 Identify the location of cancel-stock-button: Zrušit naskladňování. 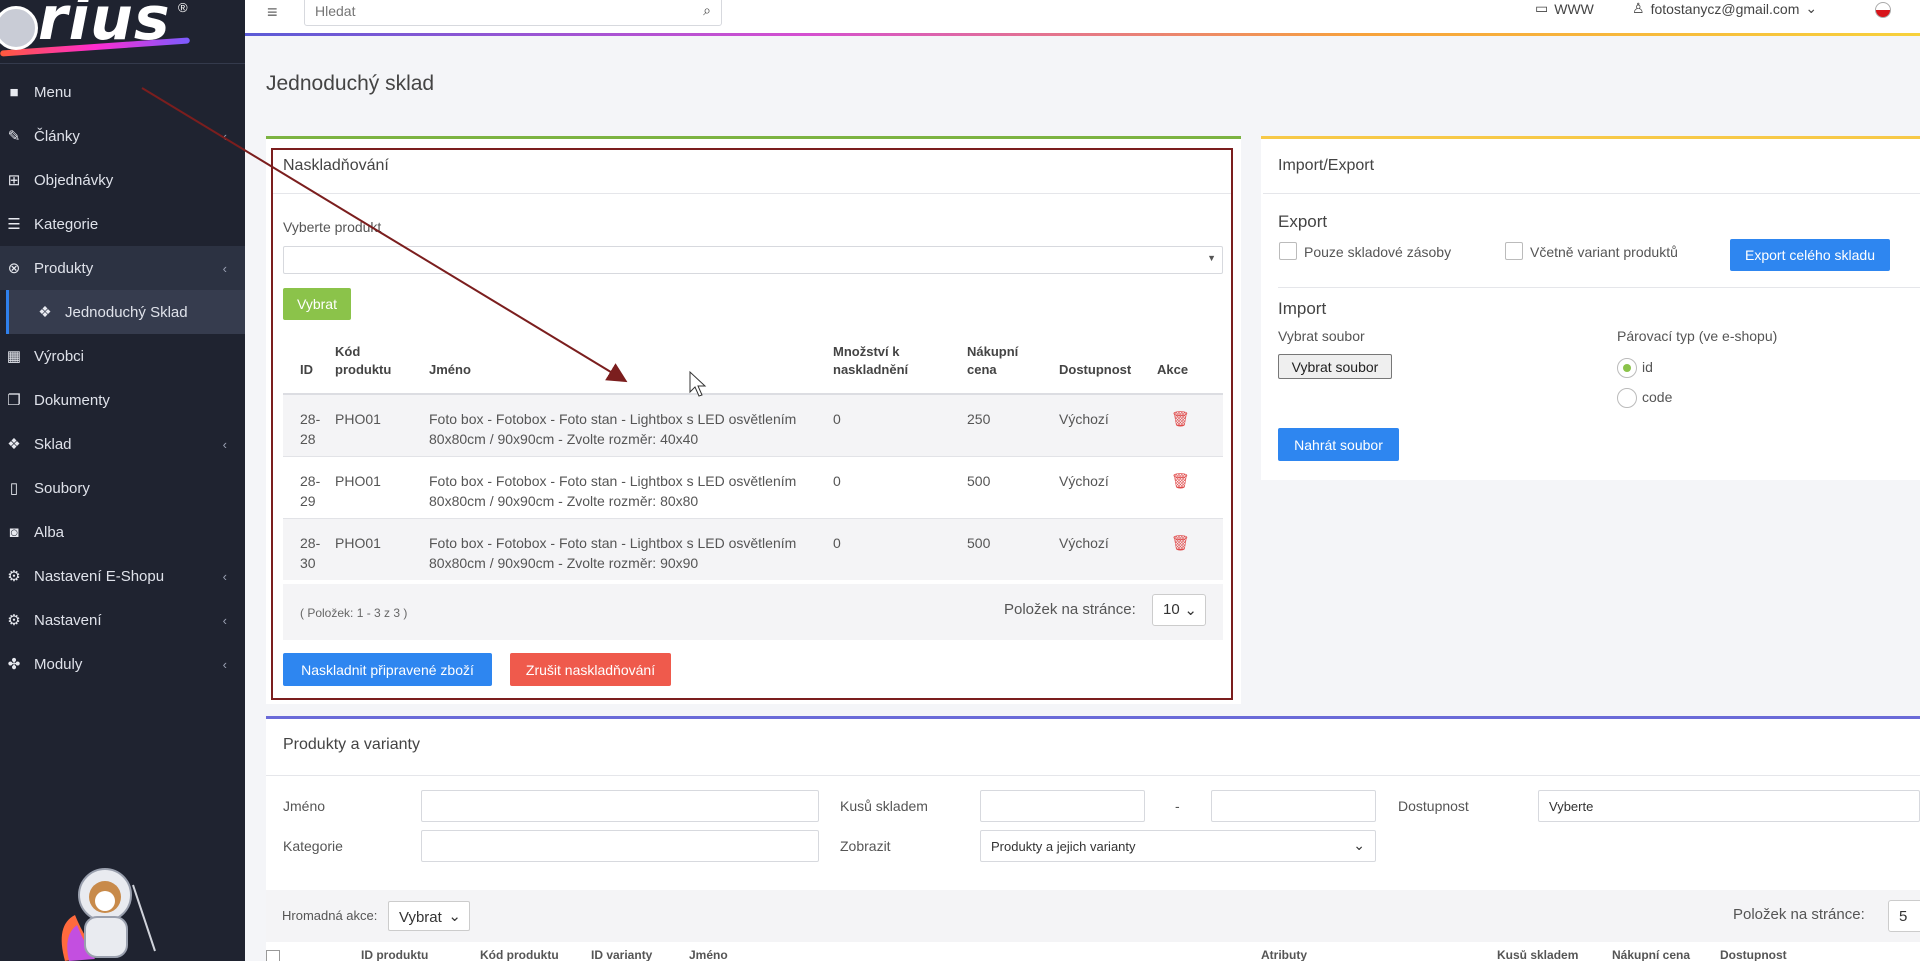
(590, 669).